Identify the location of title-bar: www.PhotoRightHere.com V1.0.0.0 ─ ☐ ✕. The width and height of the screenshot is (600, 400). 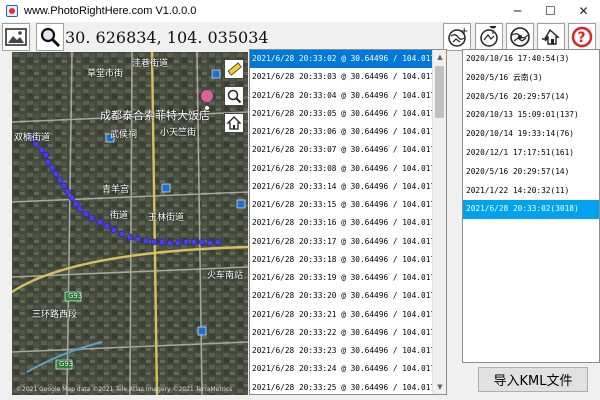
(300, 11).